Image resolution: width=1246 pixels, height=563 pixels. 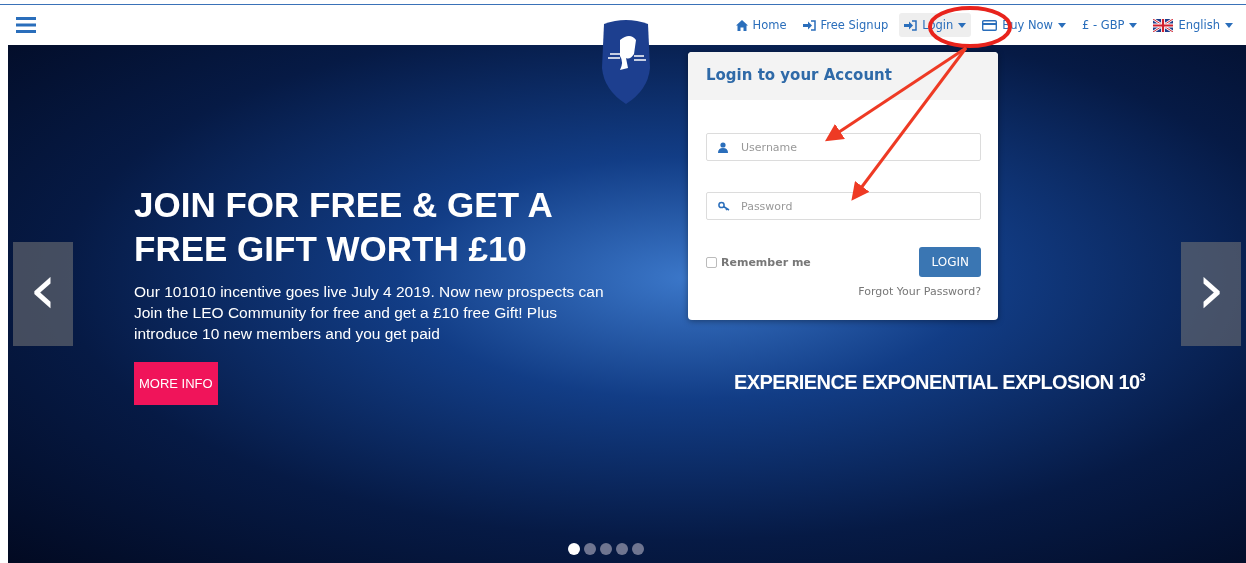 What do you see at coordinates (766, 262) in the screenshot?
I see `remember-me-label: Remember me` at bounding box center [766, 262].